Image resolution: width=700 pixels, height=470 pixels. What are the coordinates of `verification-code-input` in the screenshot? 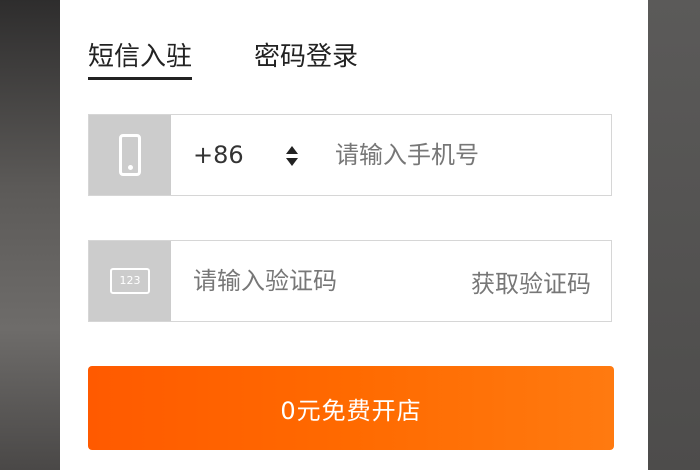 It's located at (318, 281).